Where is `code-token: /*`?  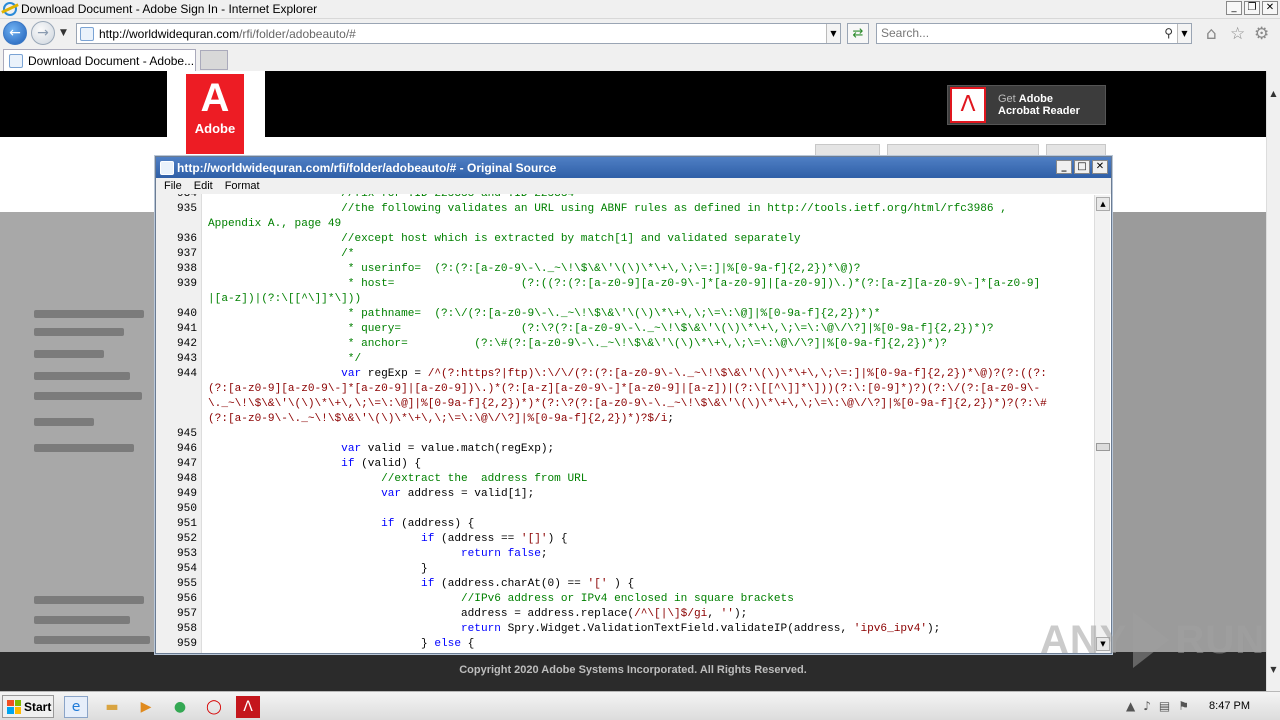 code-token: /* is located at coordinates (281, 254).